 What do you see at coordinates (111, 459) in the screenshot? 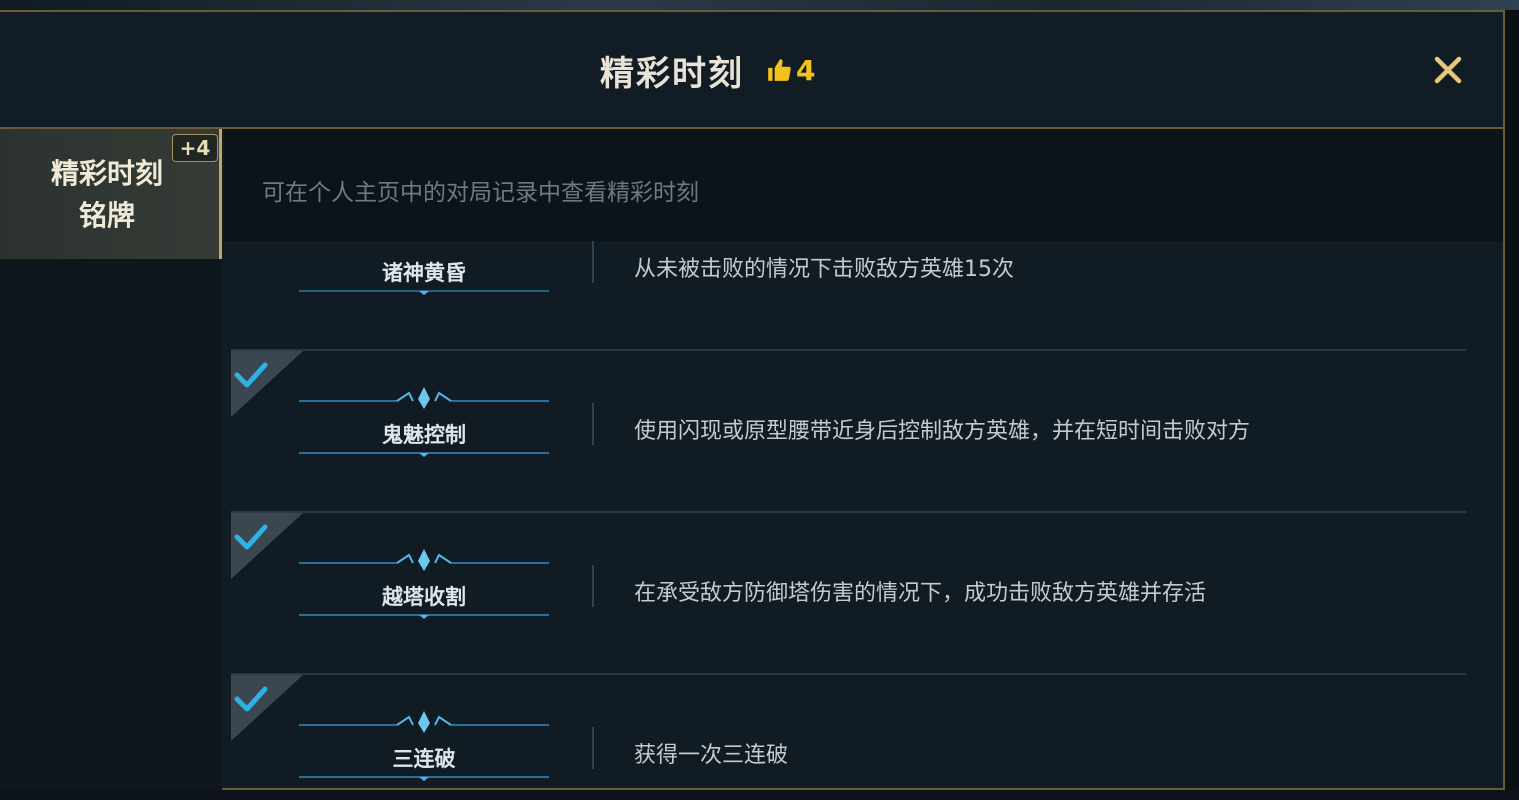
I see `sidebar: 精彩时刻 铭牌 +4` at bounding box center [111, 459].